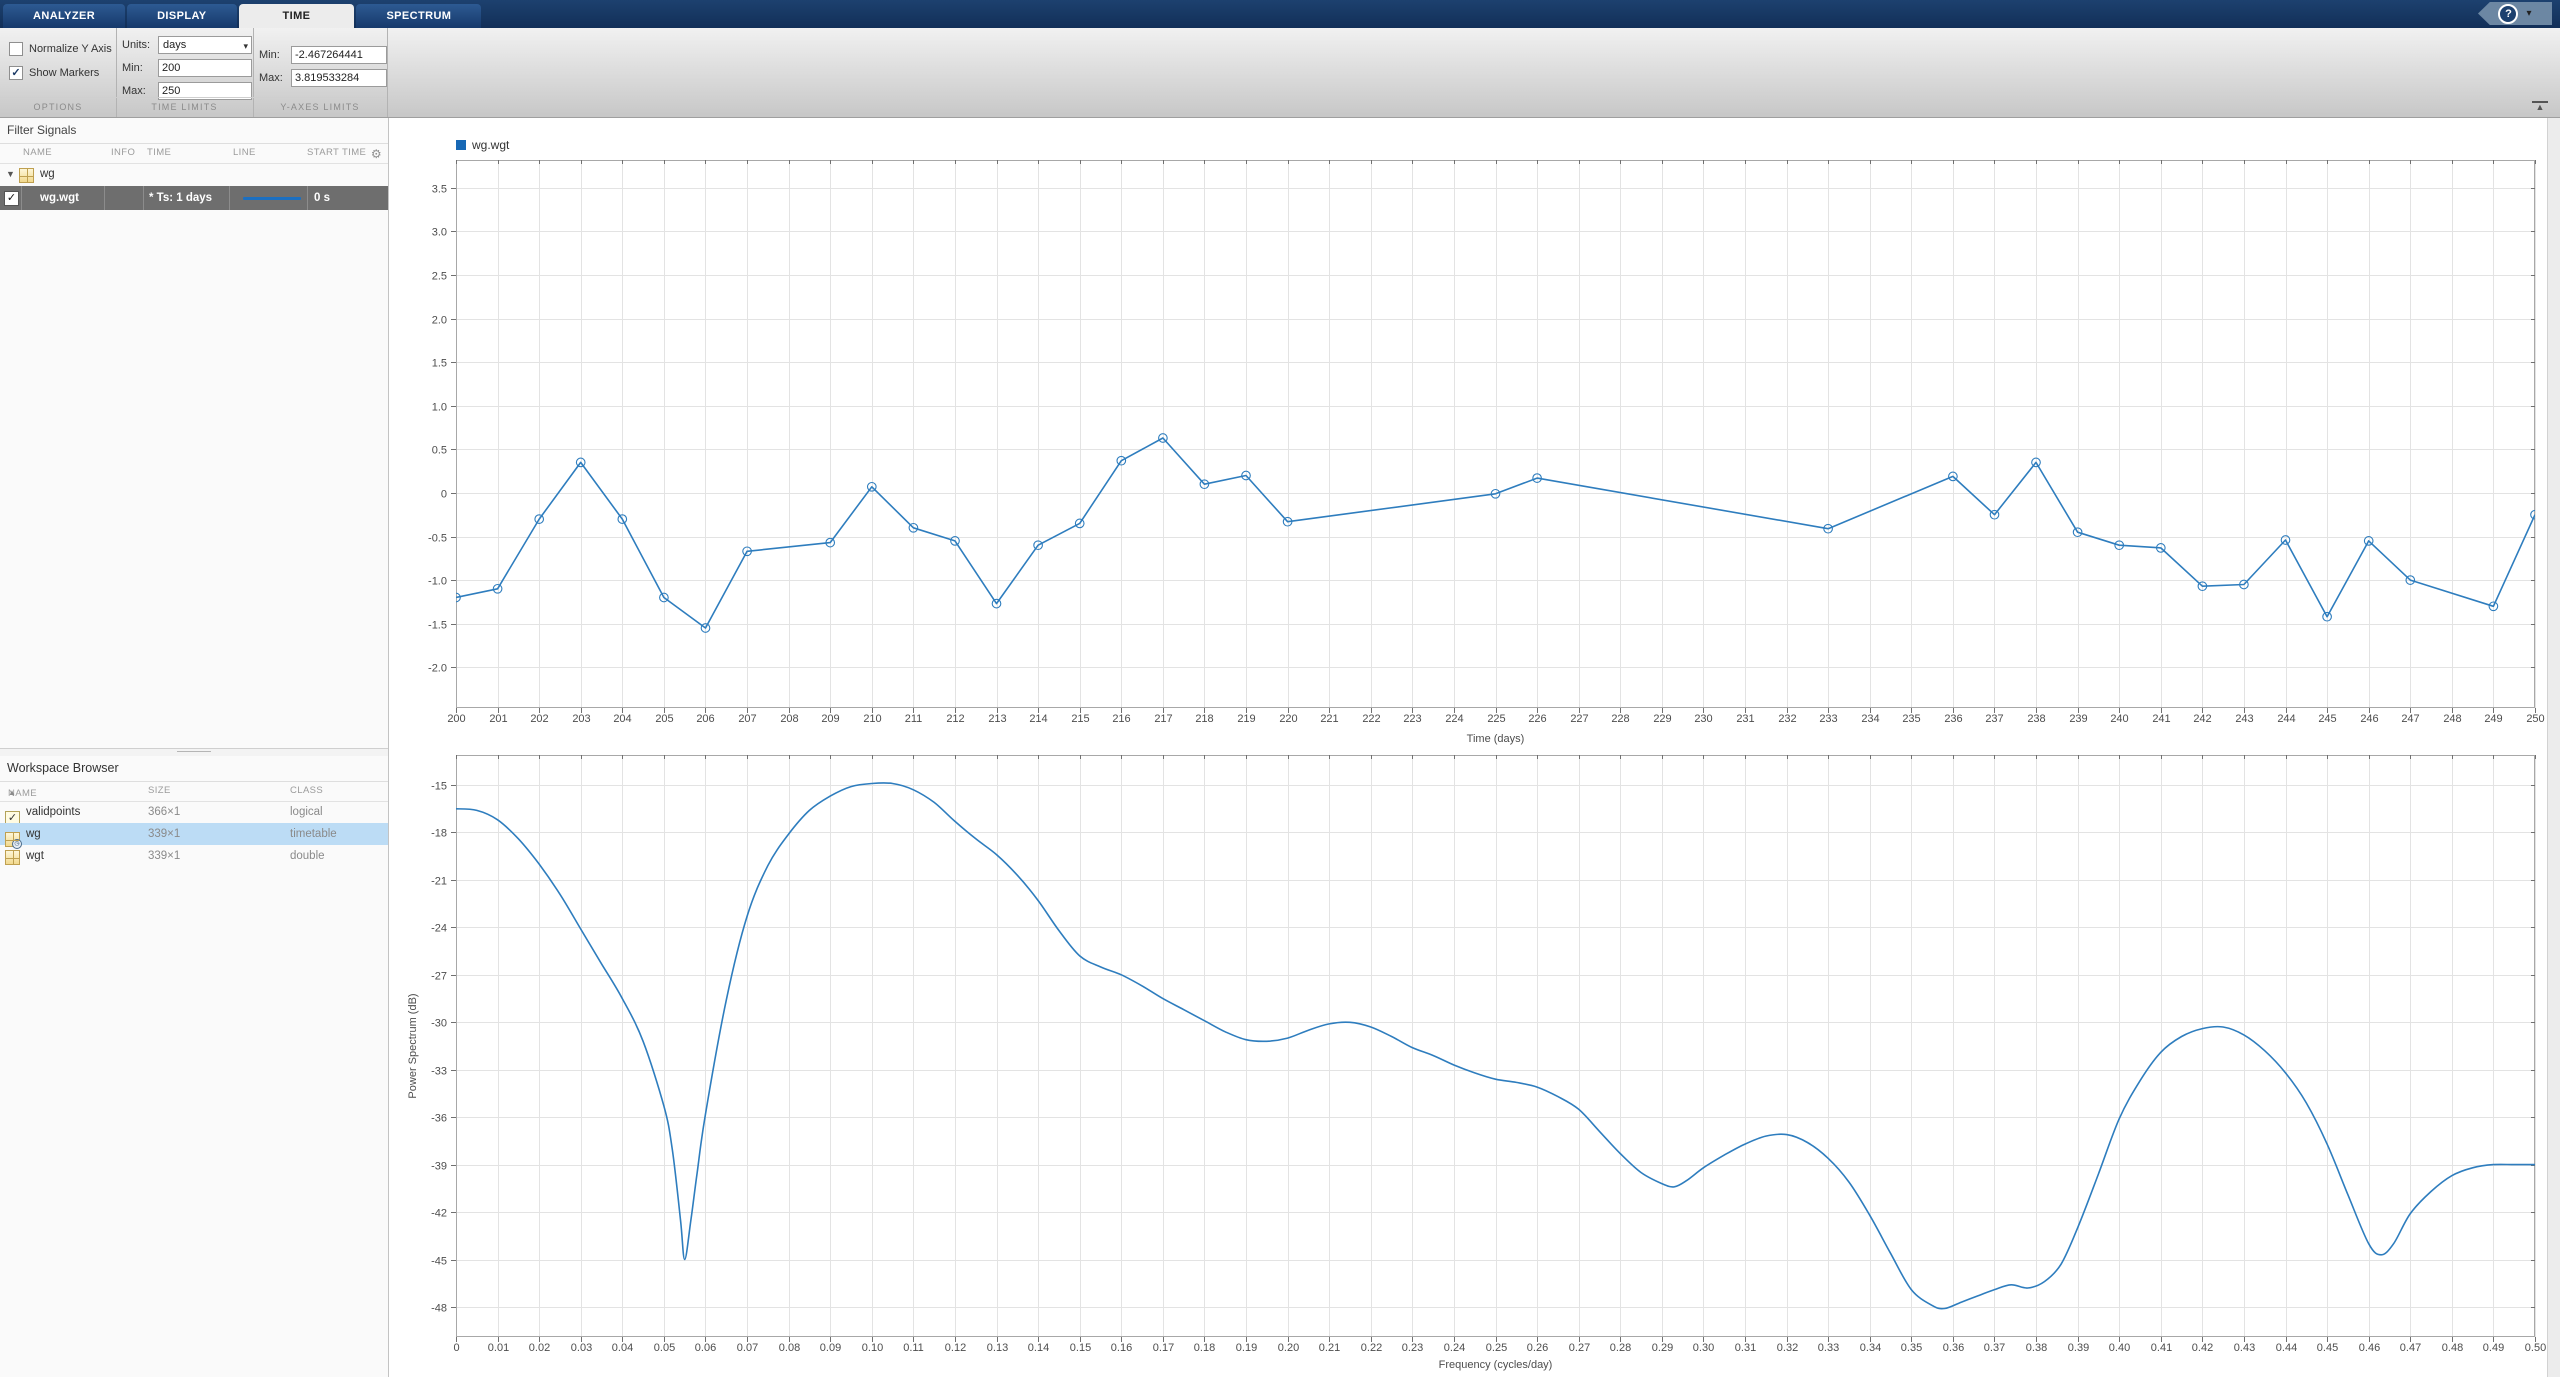 This screenshot has height=1377, width=2560. What do you see at coordinates (1703, 1348) in the screenshot?
I see `svg-text: 0.30` at bounding box center [1703, 1348].